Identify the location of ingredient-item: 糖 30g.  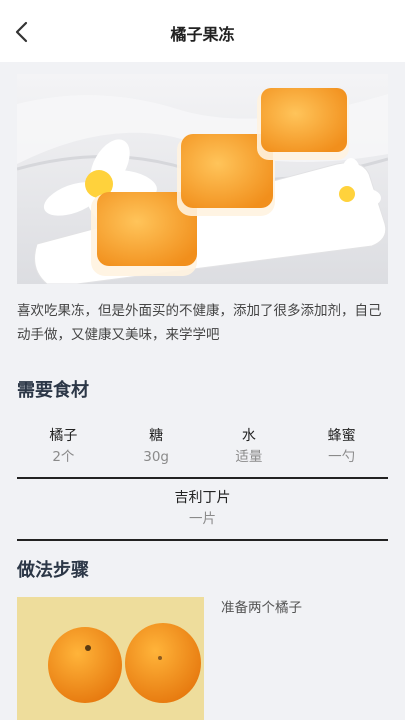
(156, 451).